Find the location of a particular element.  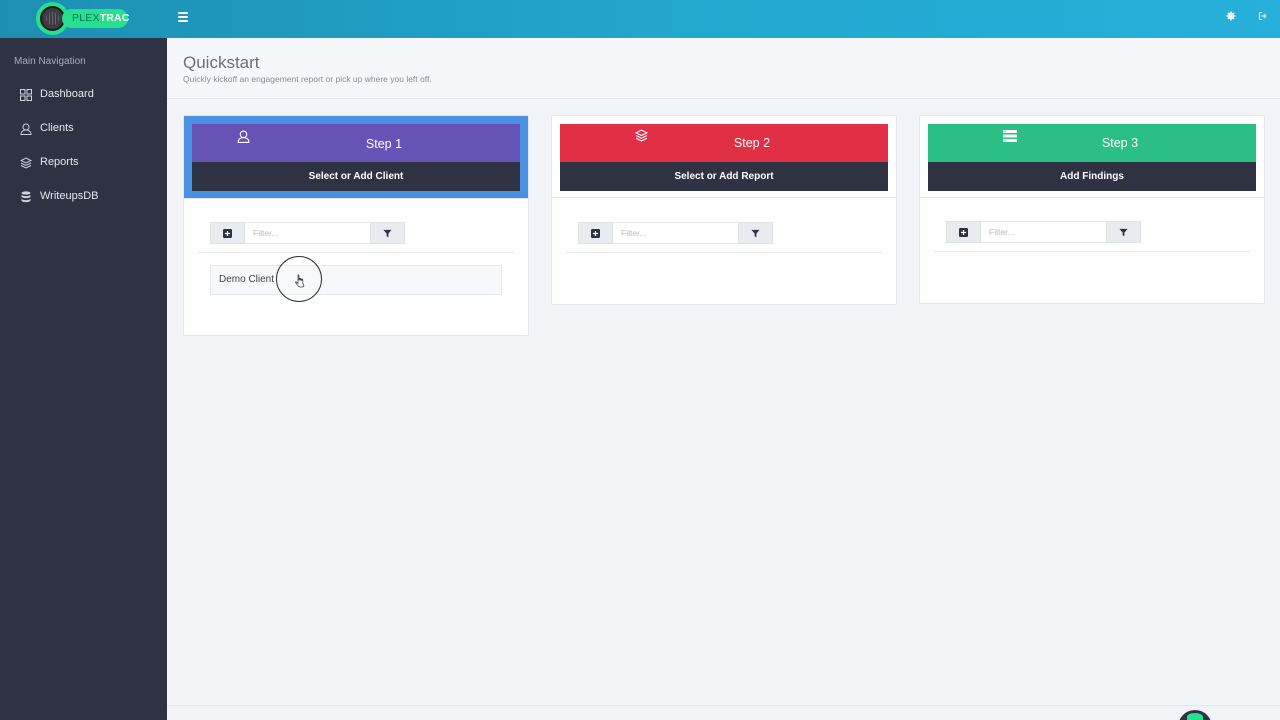

add-report-button is located at coordinates (595, 233).